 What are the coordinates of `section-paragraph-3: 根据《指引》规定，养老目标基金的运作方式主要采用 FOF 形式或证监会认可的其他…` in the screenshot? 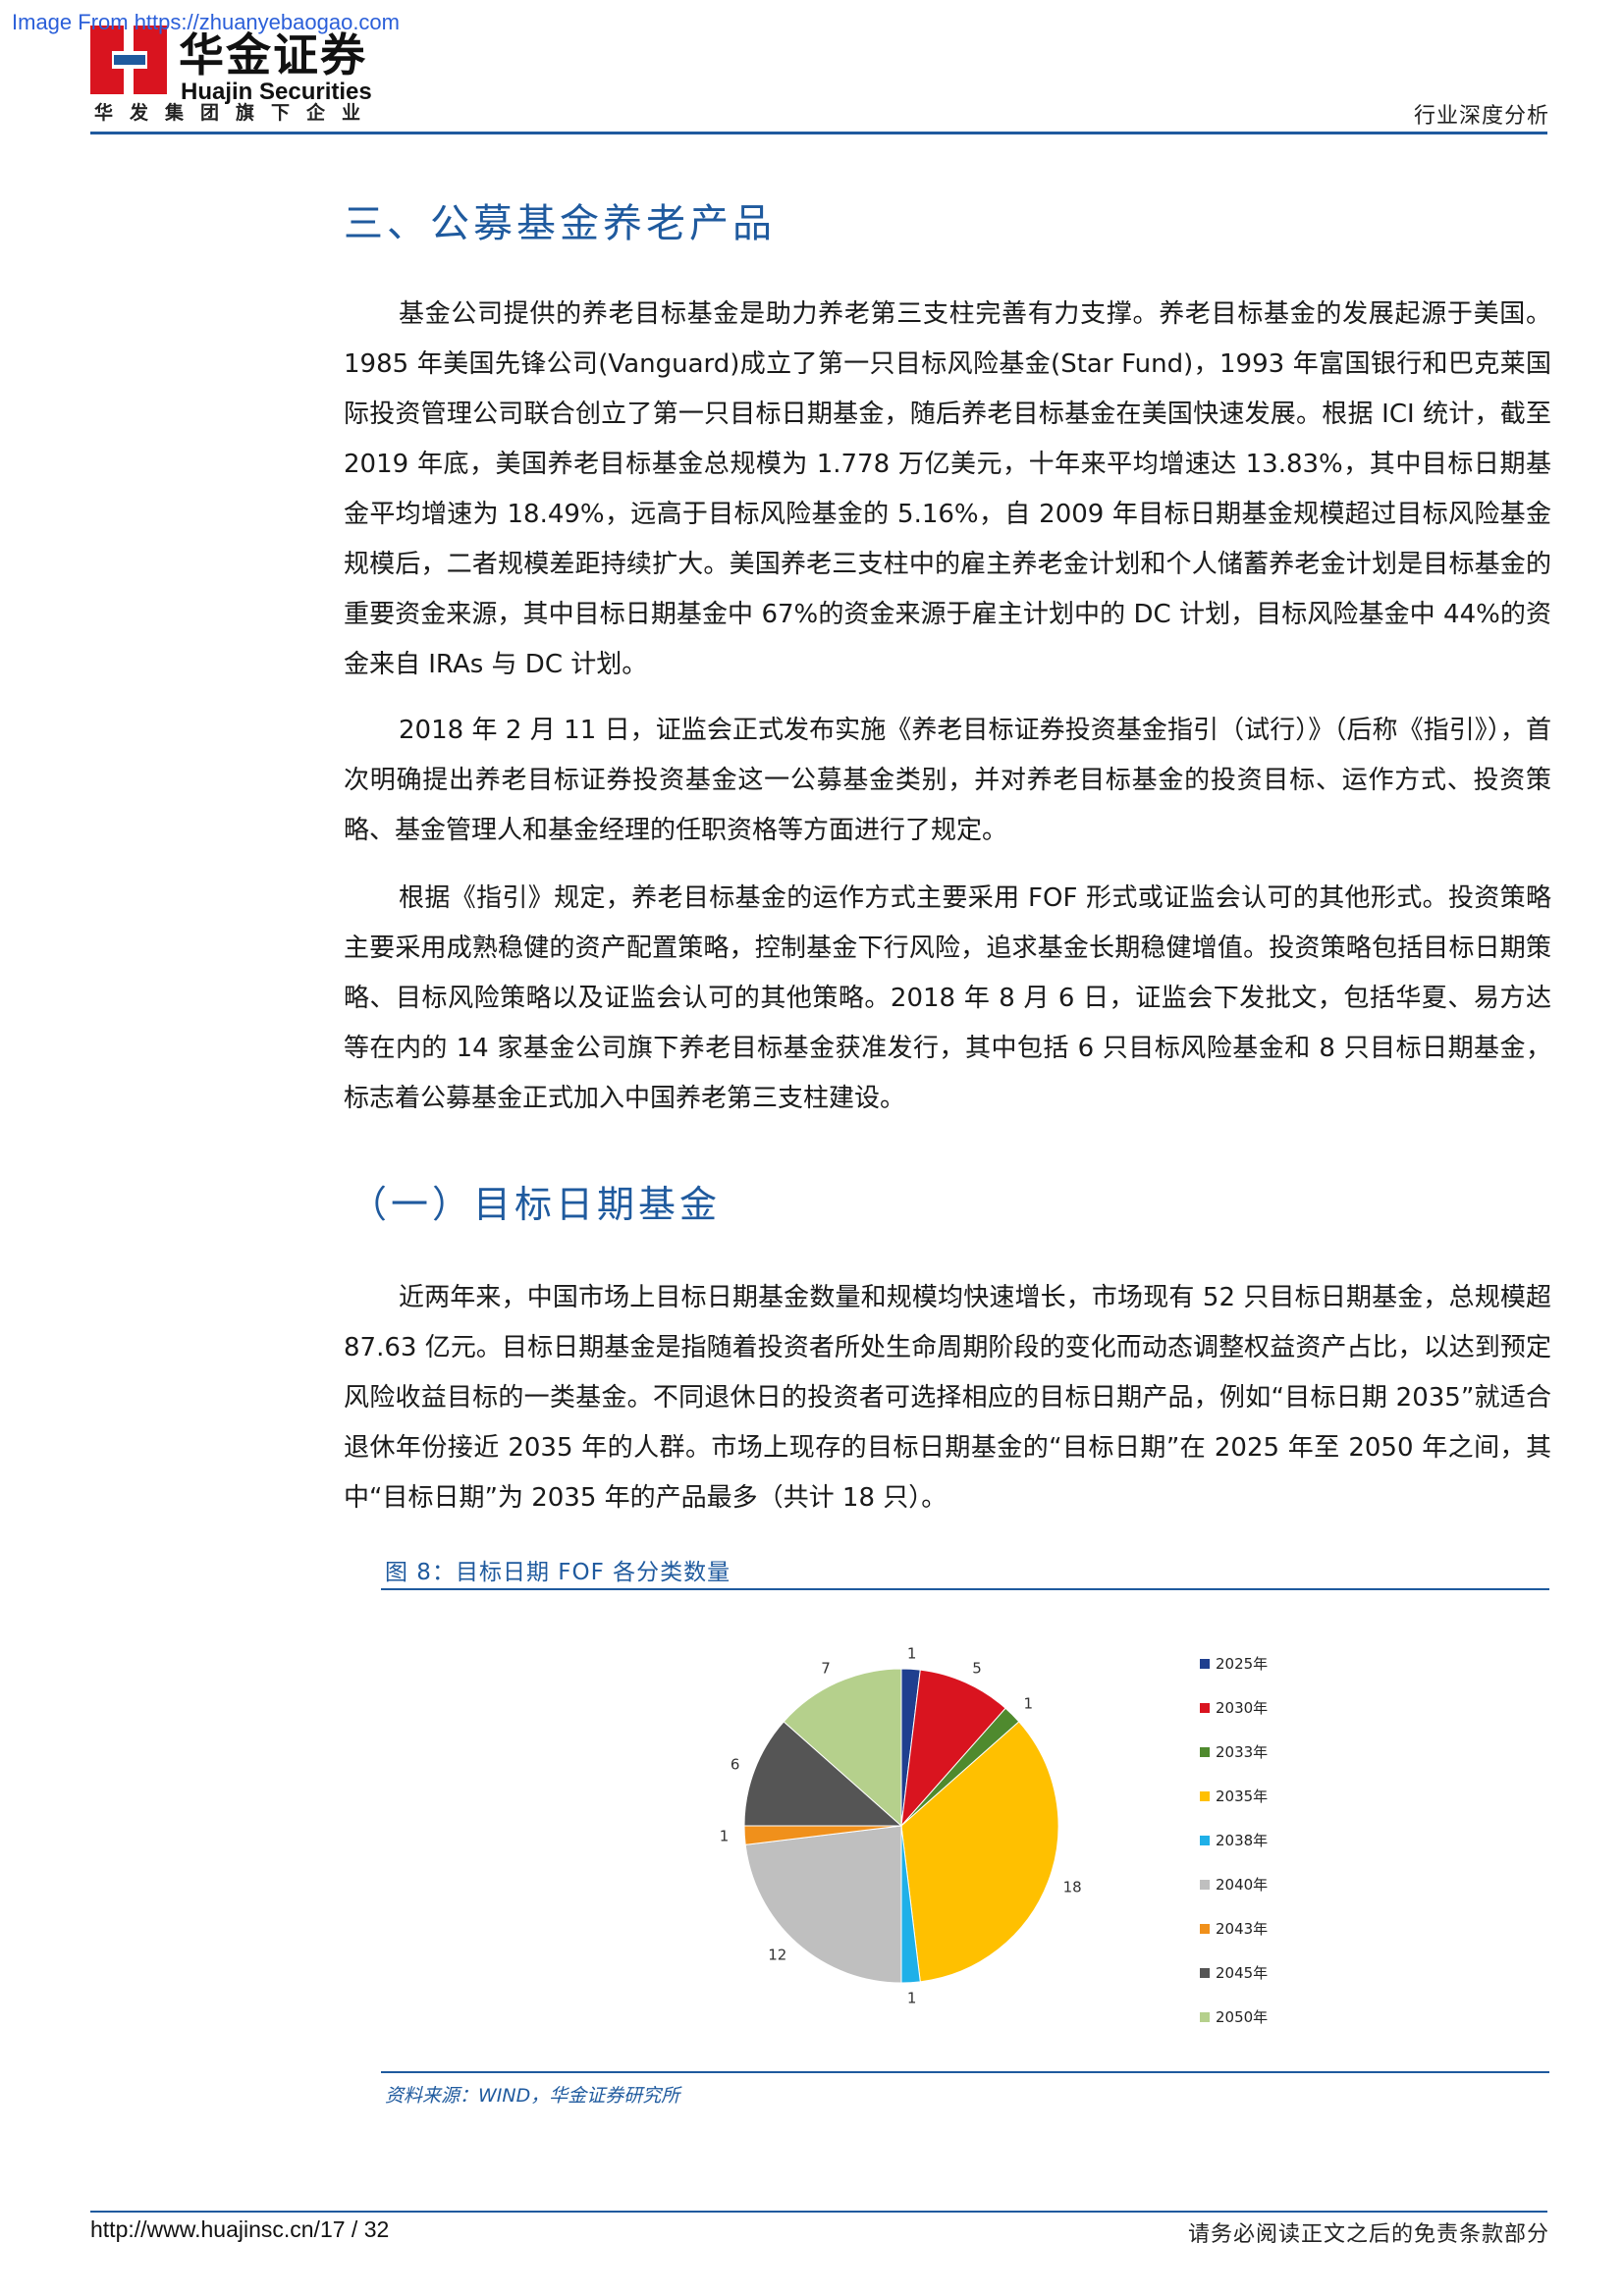 It's located at (947, 998).